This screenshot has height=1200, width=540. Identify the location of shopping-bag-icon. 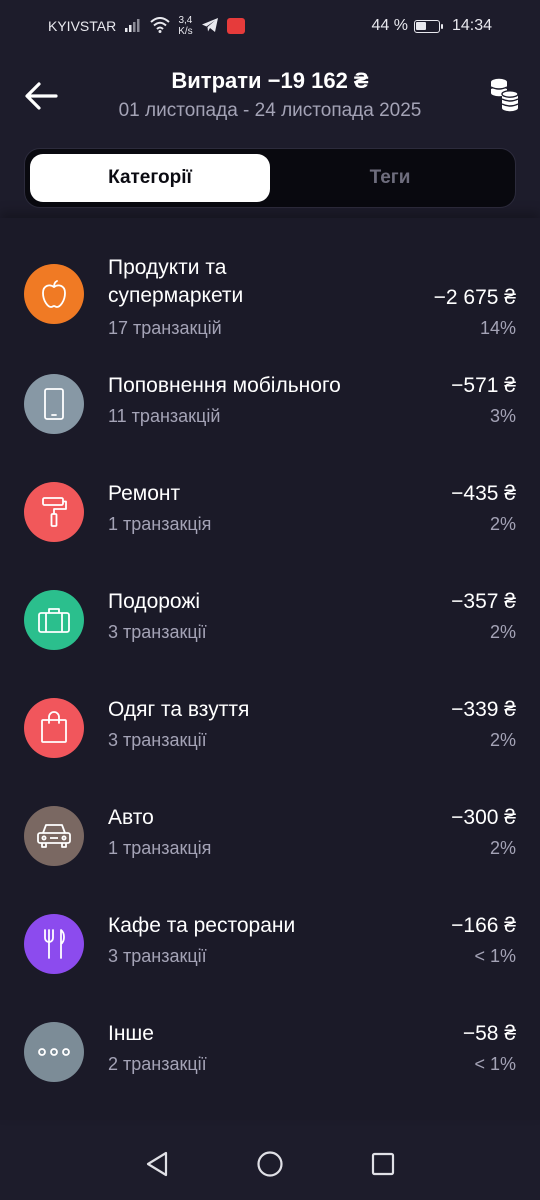
(54, 728).